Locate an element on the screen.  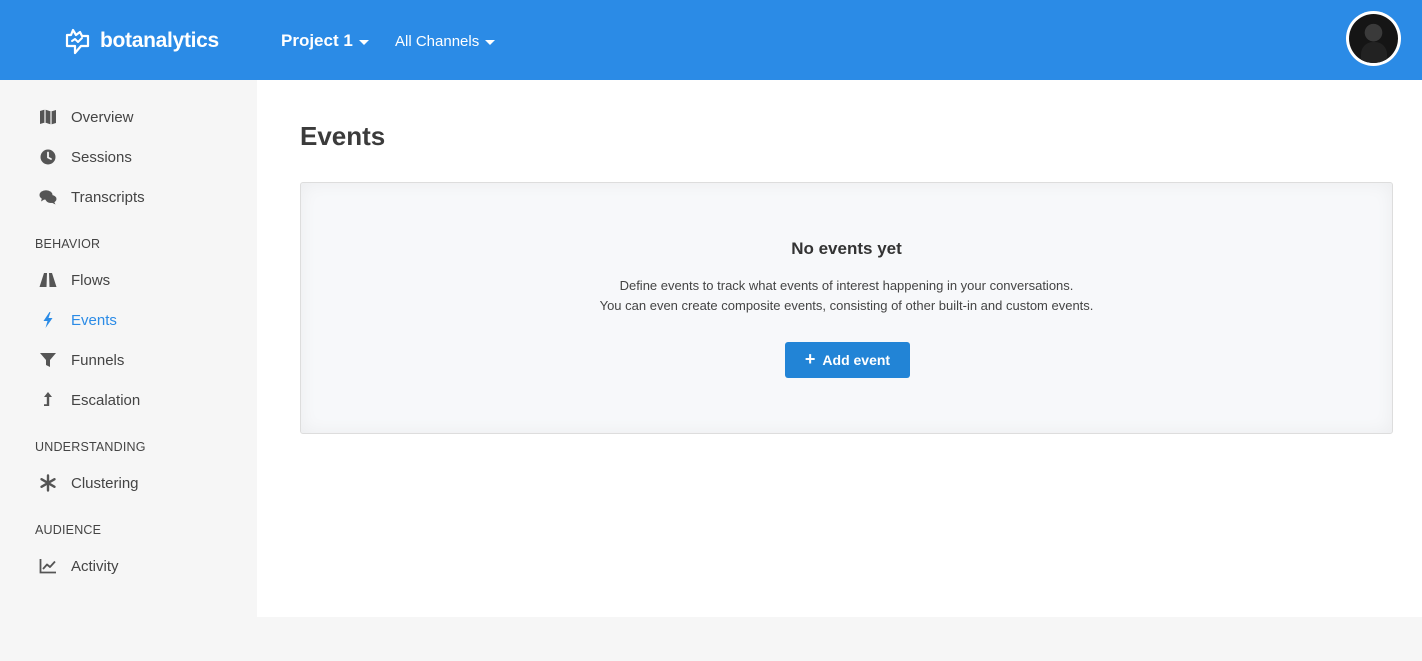
top-header: botanalytics Project 1 All Channels is located at coordinates (711, 40).